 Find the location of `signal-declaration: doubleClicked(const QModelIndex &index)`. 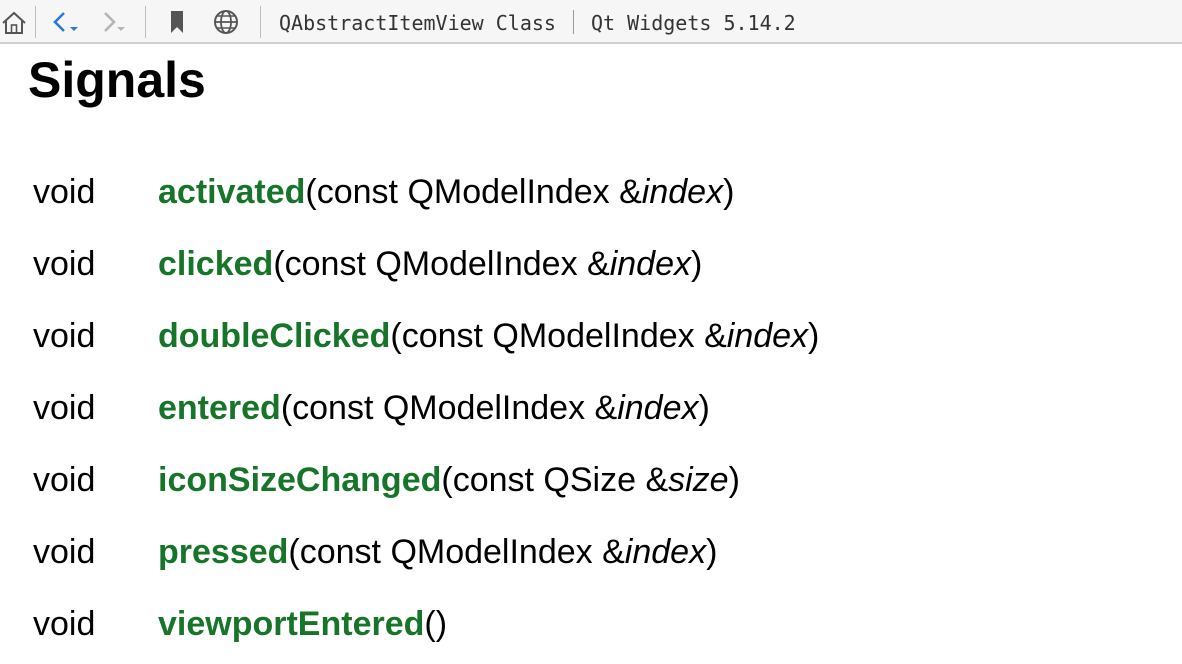

signal-declaration: doubleClicked(const QModelIndex &index) is located at coordinates (488, 336).